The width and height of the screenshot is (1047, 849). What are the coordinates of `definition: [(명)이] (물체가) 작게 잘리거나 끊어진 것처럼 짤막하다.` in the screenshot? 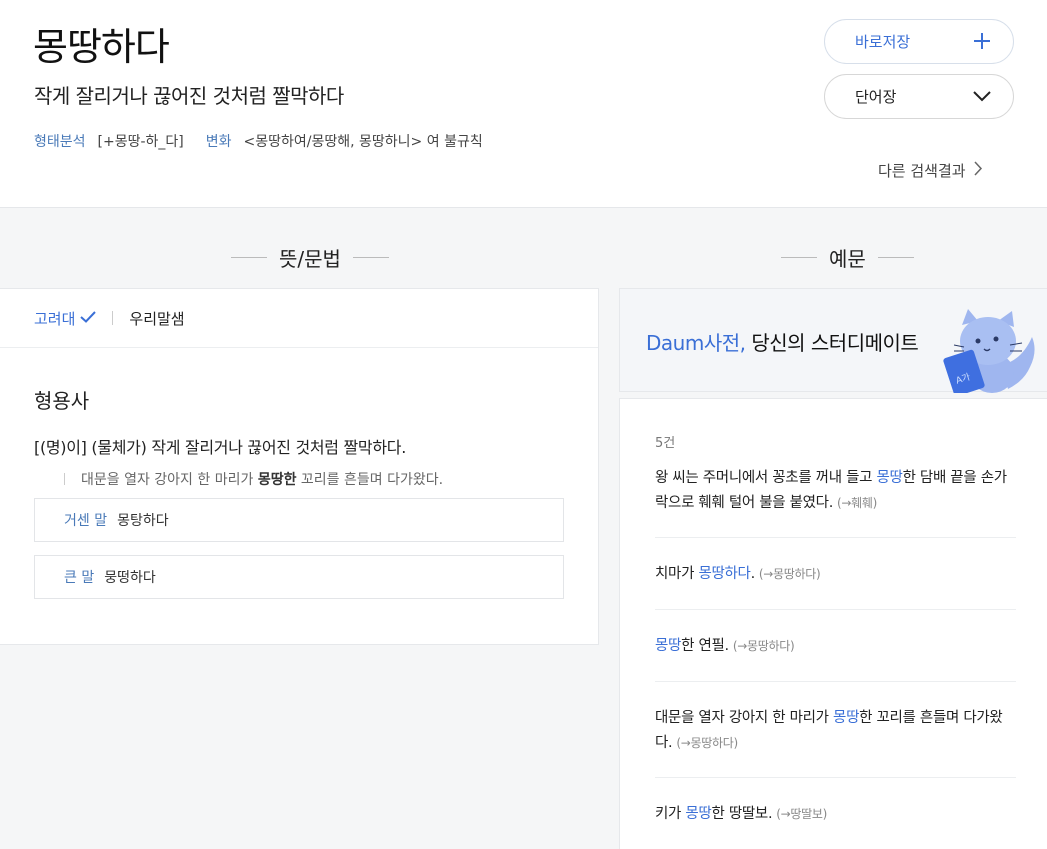 It's located at (220, 447).